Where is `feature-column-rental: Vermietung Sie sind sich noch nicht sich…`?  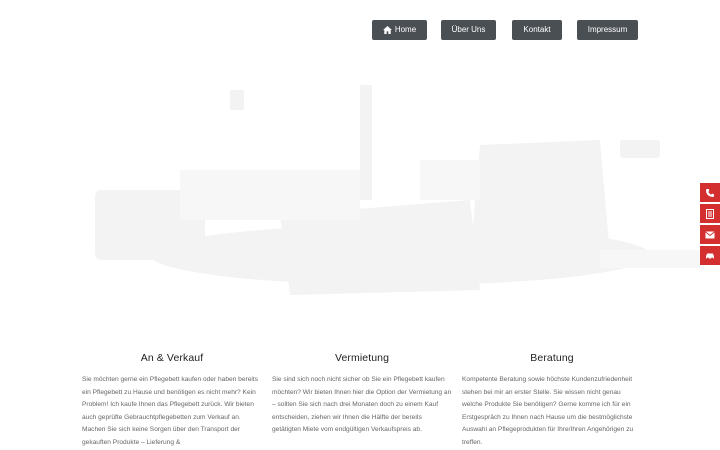
feature-column-rental: Vermietung Sie sind sich noch nicht sich… is located at coordinates (362, 394).